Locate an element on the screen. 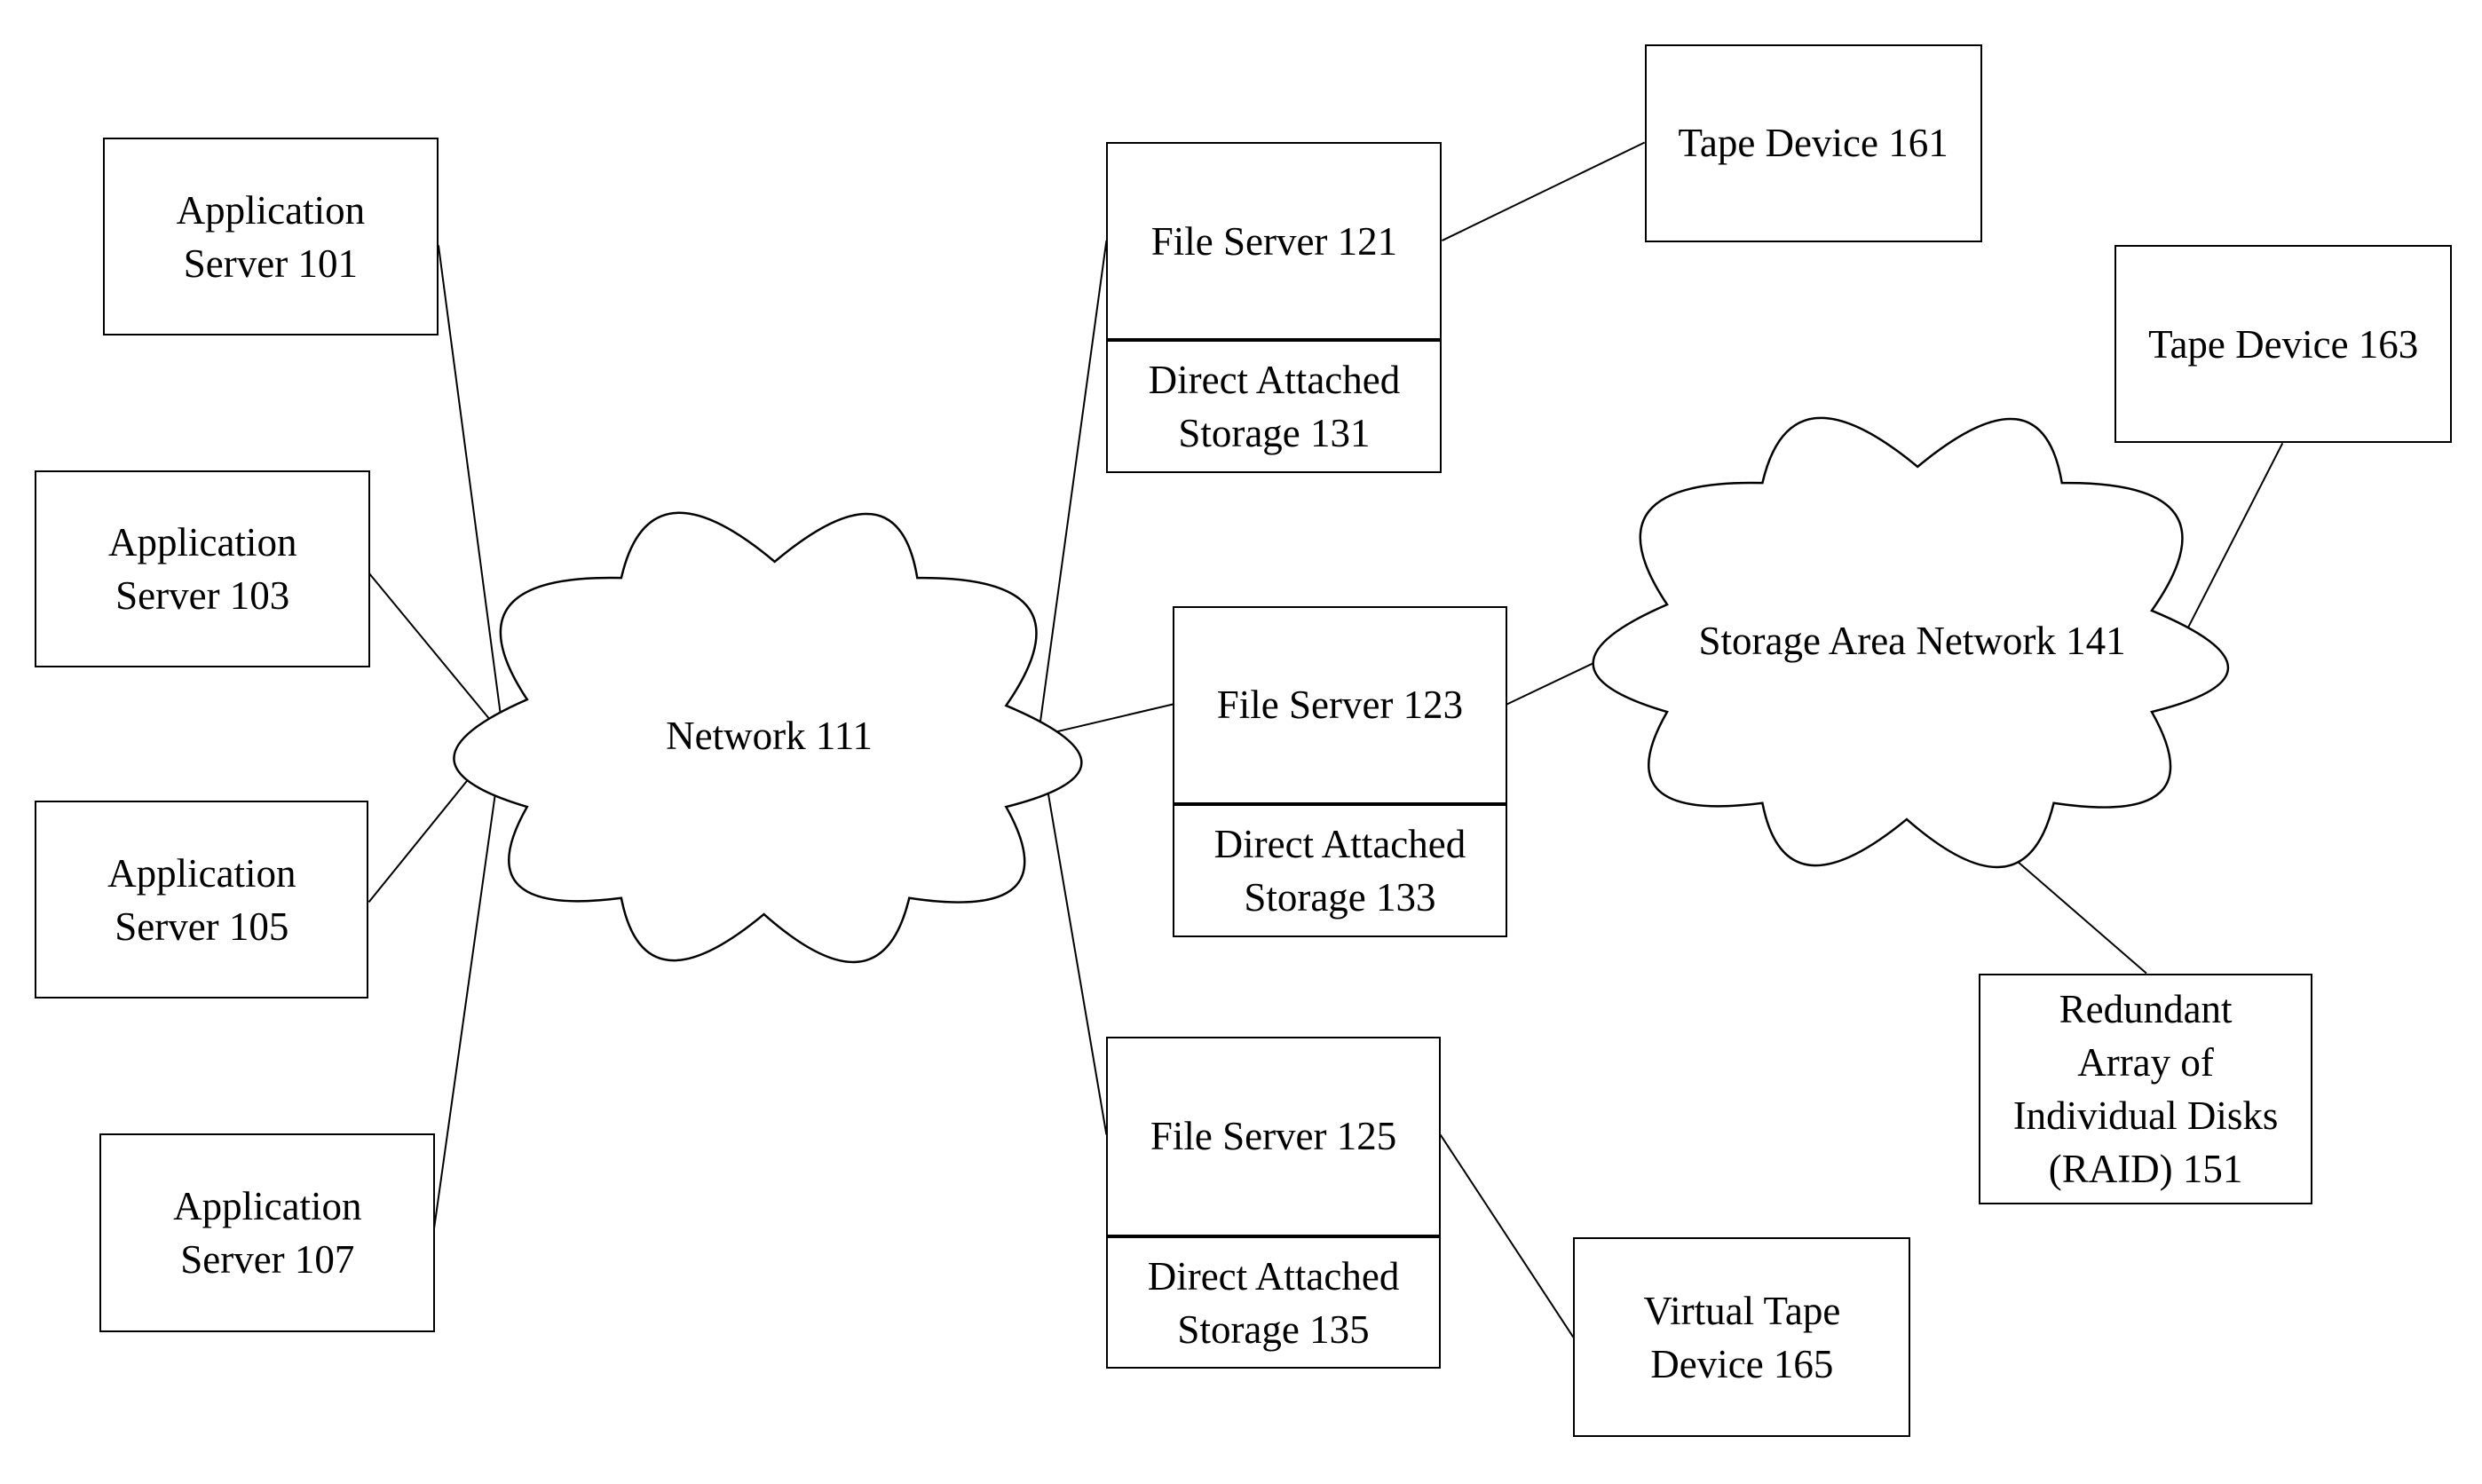 Image resolution: width=2482 pixels, height=1484 pixels. node-label: File Server 125 is located at coordinates (1273, 1137).